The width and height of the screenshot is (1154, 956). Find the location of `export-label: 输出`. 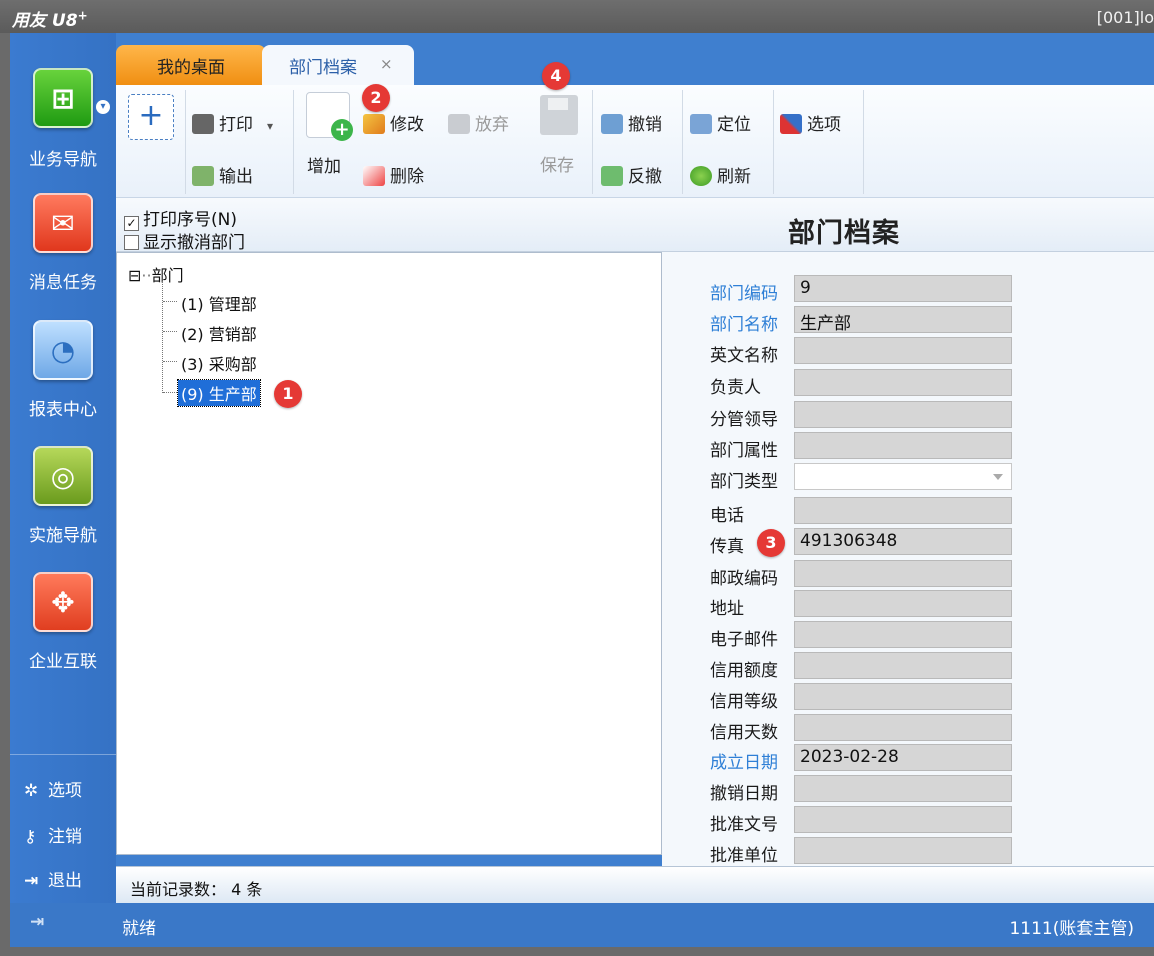

export-label: 输出 is located at coordinates (236, 177).